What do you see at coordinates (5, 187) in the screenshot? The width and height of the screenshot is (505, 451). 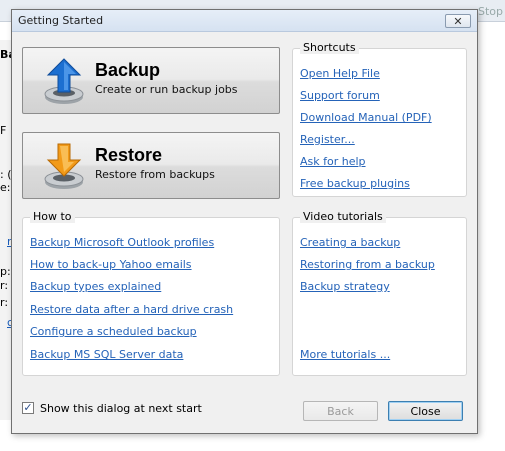 I see `bg-fragment: e:` at bounding box center [5, 187].